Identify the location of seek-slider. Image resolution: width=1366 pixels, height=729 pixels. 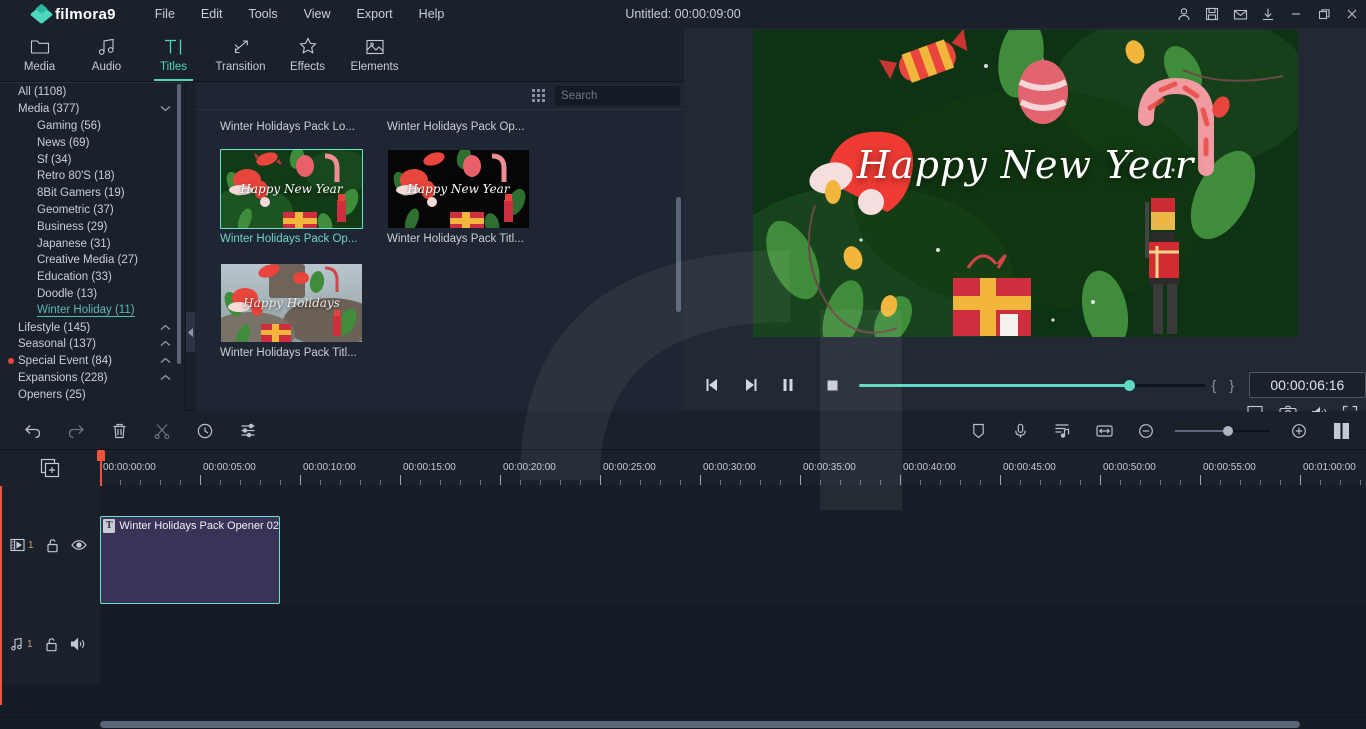
(1032, 385).